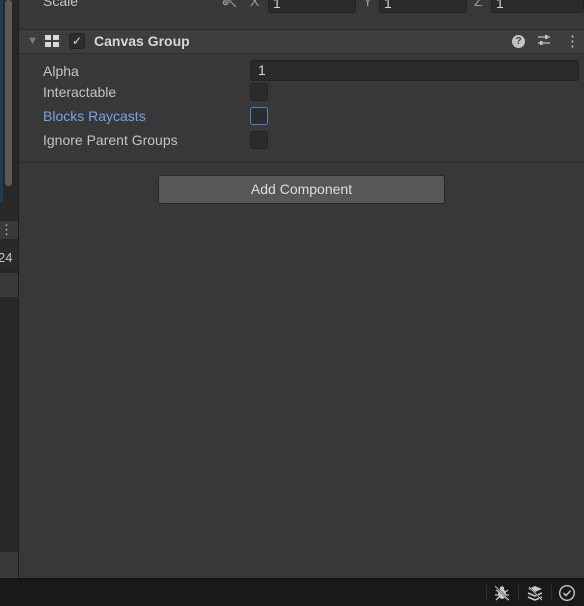 This screenshot has width=584, height=606. What do you see at coordinates (502, 593) in the screenshot?
I see `bug-icon` at bounding box center [502, 593].